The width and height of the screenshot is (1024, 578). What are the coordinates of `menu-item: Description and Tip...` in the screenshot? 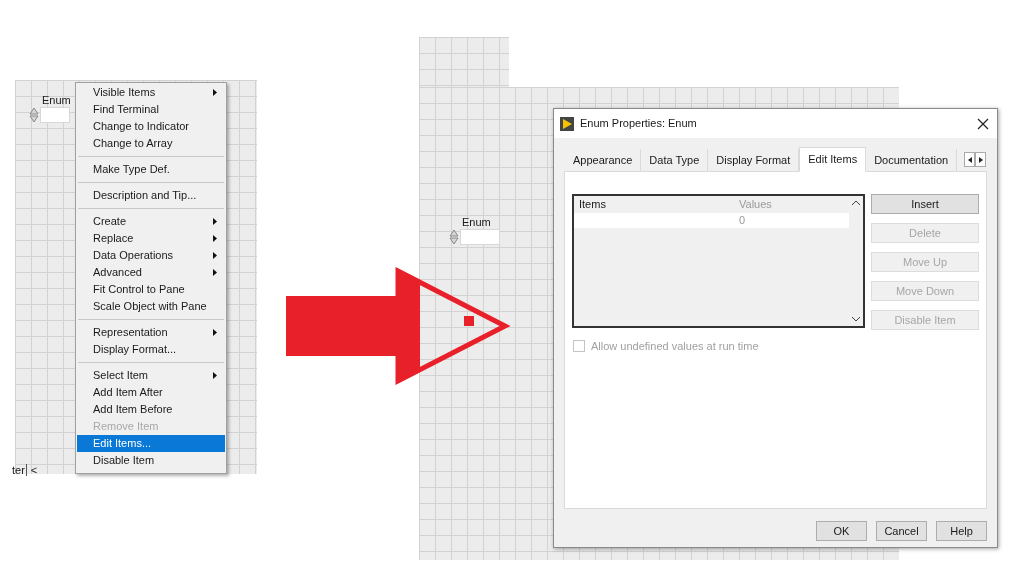 It's located at (151, 195).